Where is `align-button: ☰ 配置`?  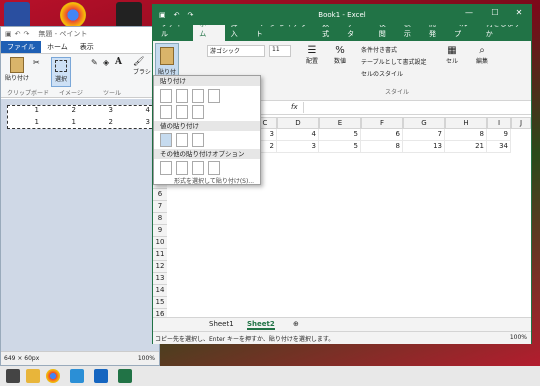
align-button: ☰ 配置 is located at coordinates (312, 55).